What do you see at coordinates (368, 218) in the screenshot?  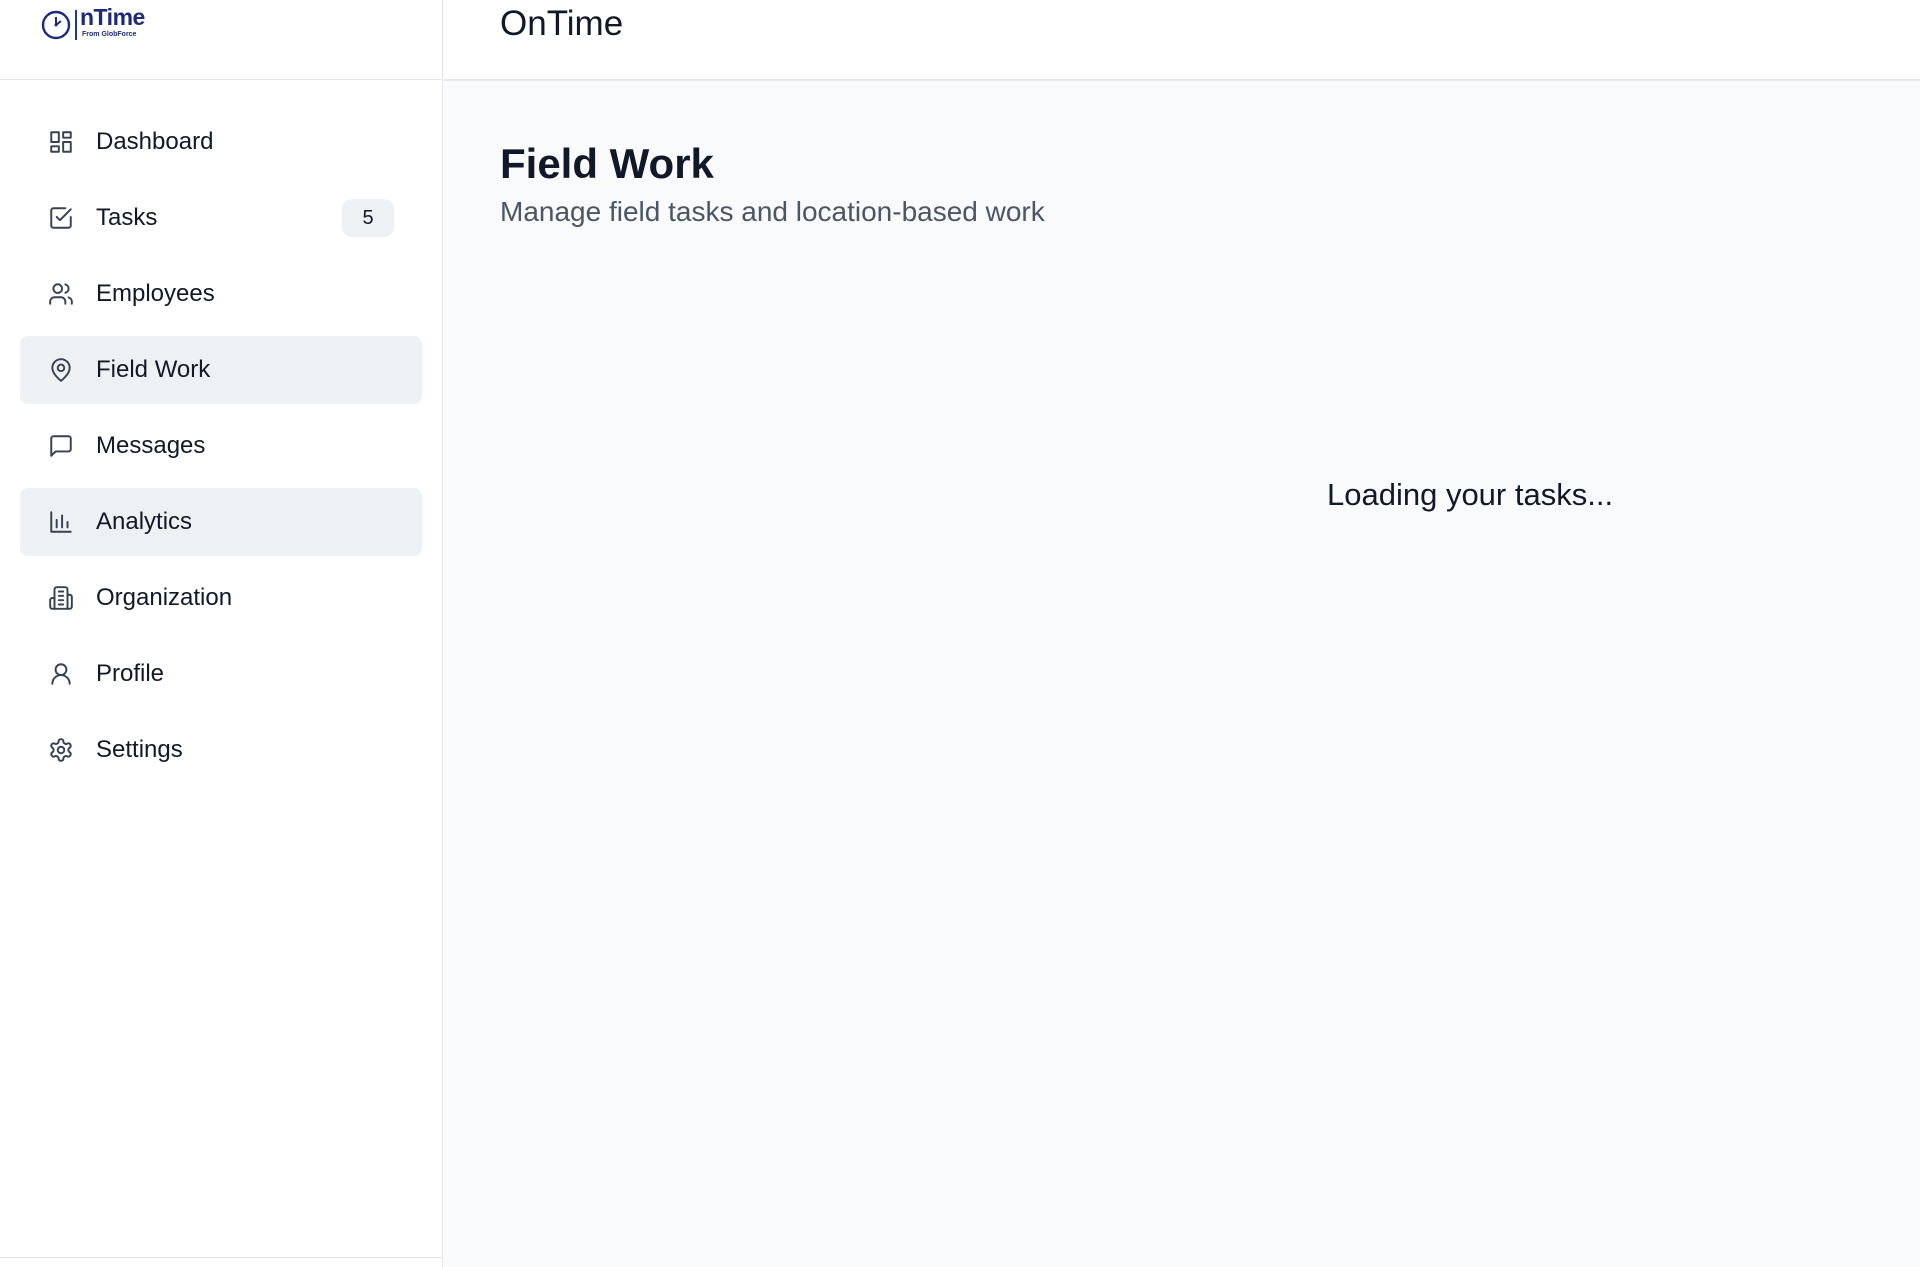 I see `tasks-count-badge: 5` at bounding box center [368, 218].